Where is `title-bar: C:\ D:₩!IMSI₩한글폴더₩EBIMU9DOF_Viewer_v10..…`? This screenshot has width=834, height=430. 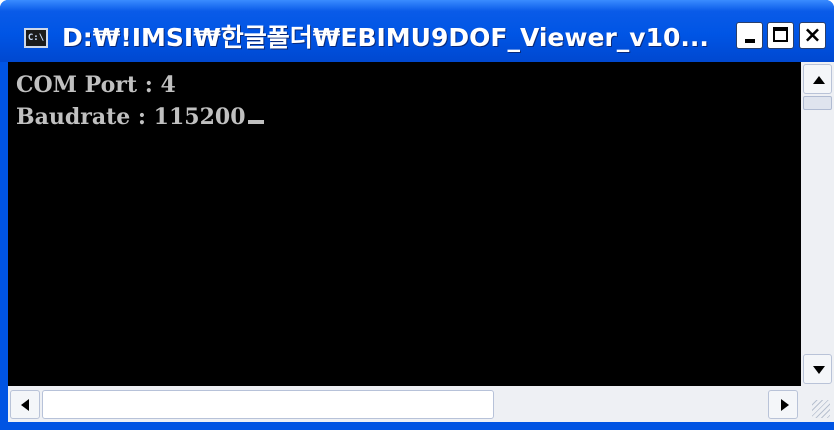
title-bar: C:\ D:₩!IMSI₩한글폴더₩EBIMU9DOF_Viewer_v10..… is located at coordinates (417, 31).